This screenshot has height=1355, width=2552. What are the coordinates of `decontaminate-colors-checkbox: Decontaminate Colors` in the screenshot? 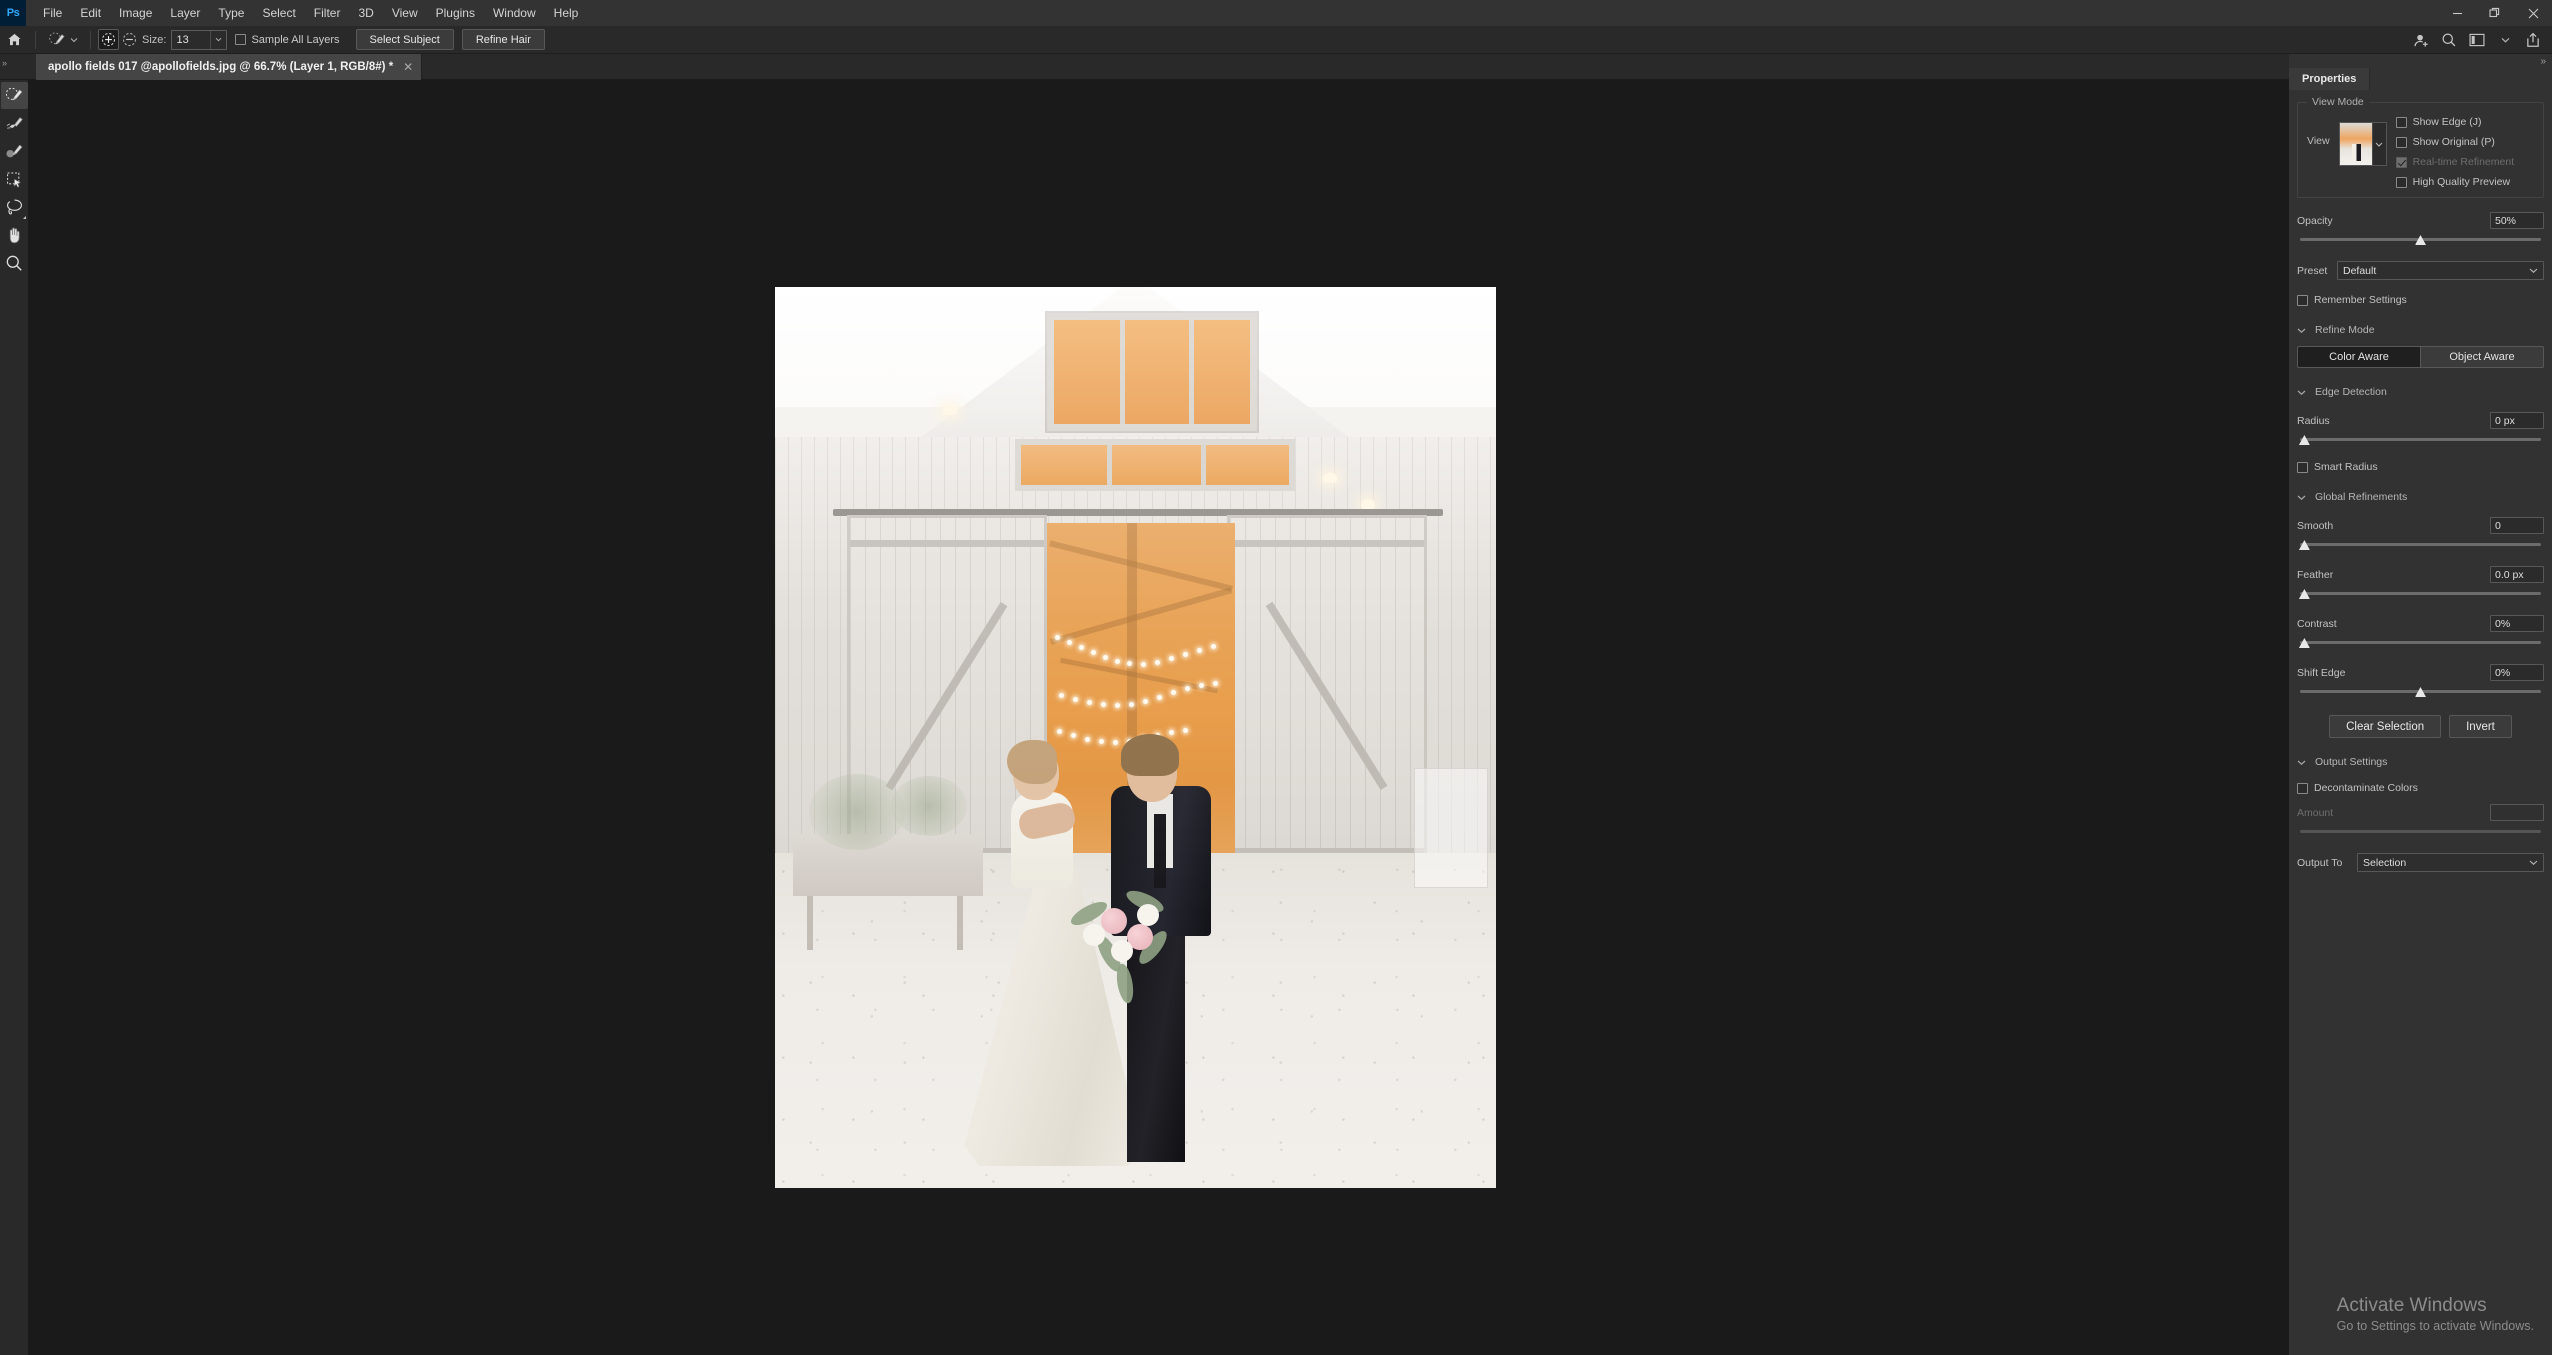 It's located at (2420, 788).